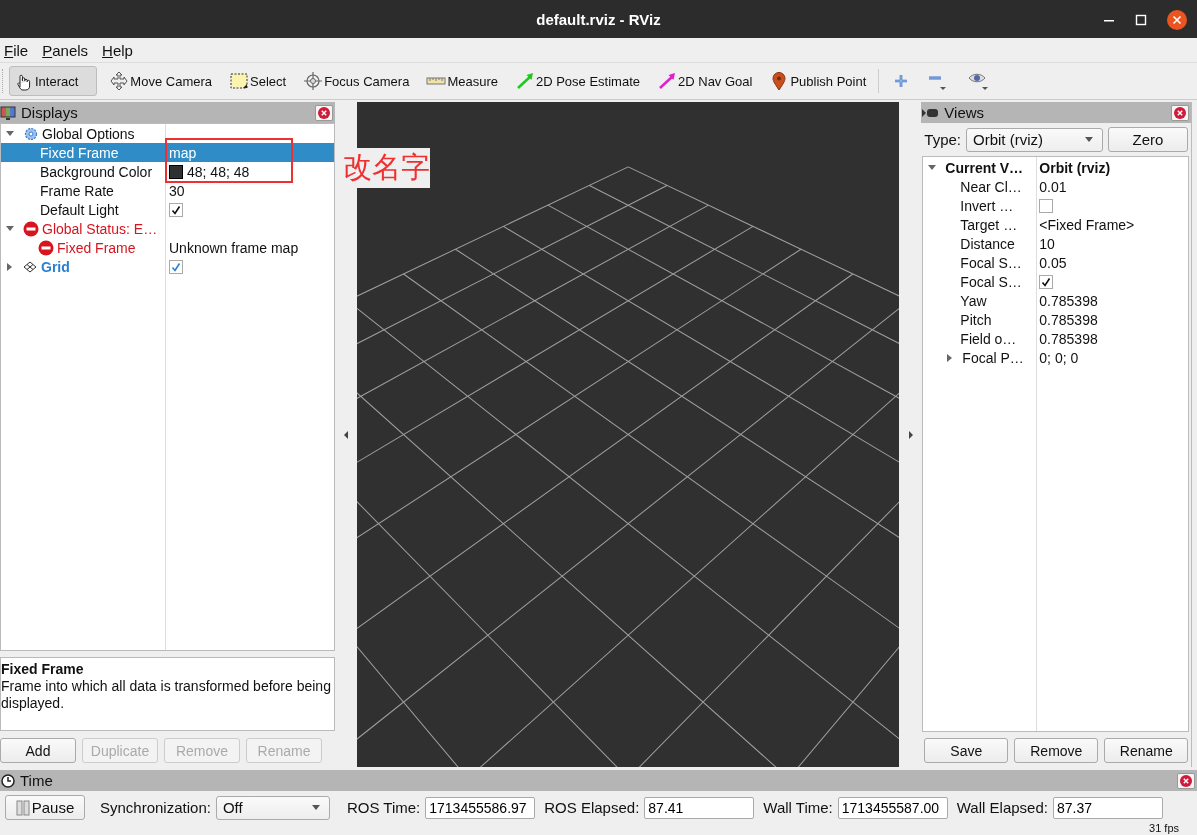 The width and height of the screenshot is (1197, 835). Describe the element at coordinates (892, 807) in the screenshot. I see `time-field: 1713455587.00` at that location.